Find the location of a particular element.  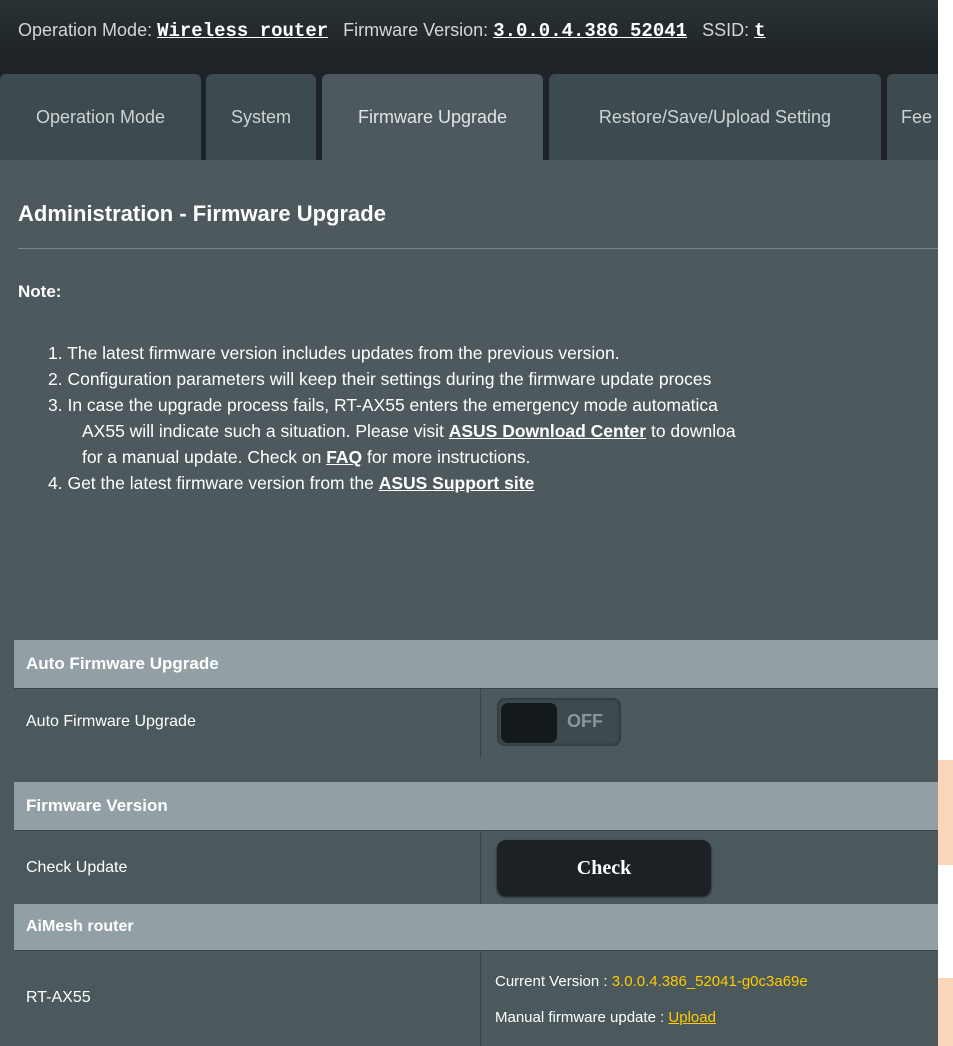

check-update-cell: Check is located at coordinates (709, 867).